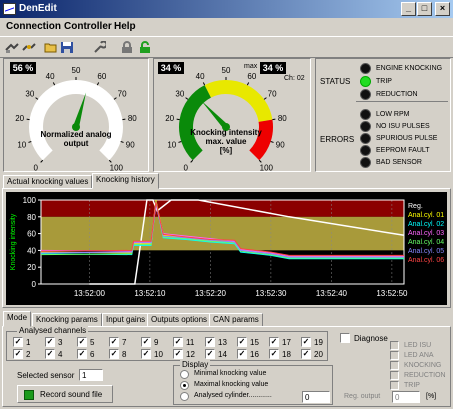 The height and width of the screenshot is (409, 453). What do you see at coordinates (316, 397) in the screenshot?
I see `cylinder-spinner: 0` at bounding box center [316, 397].